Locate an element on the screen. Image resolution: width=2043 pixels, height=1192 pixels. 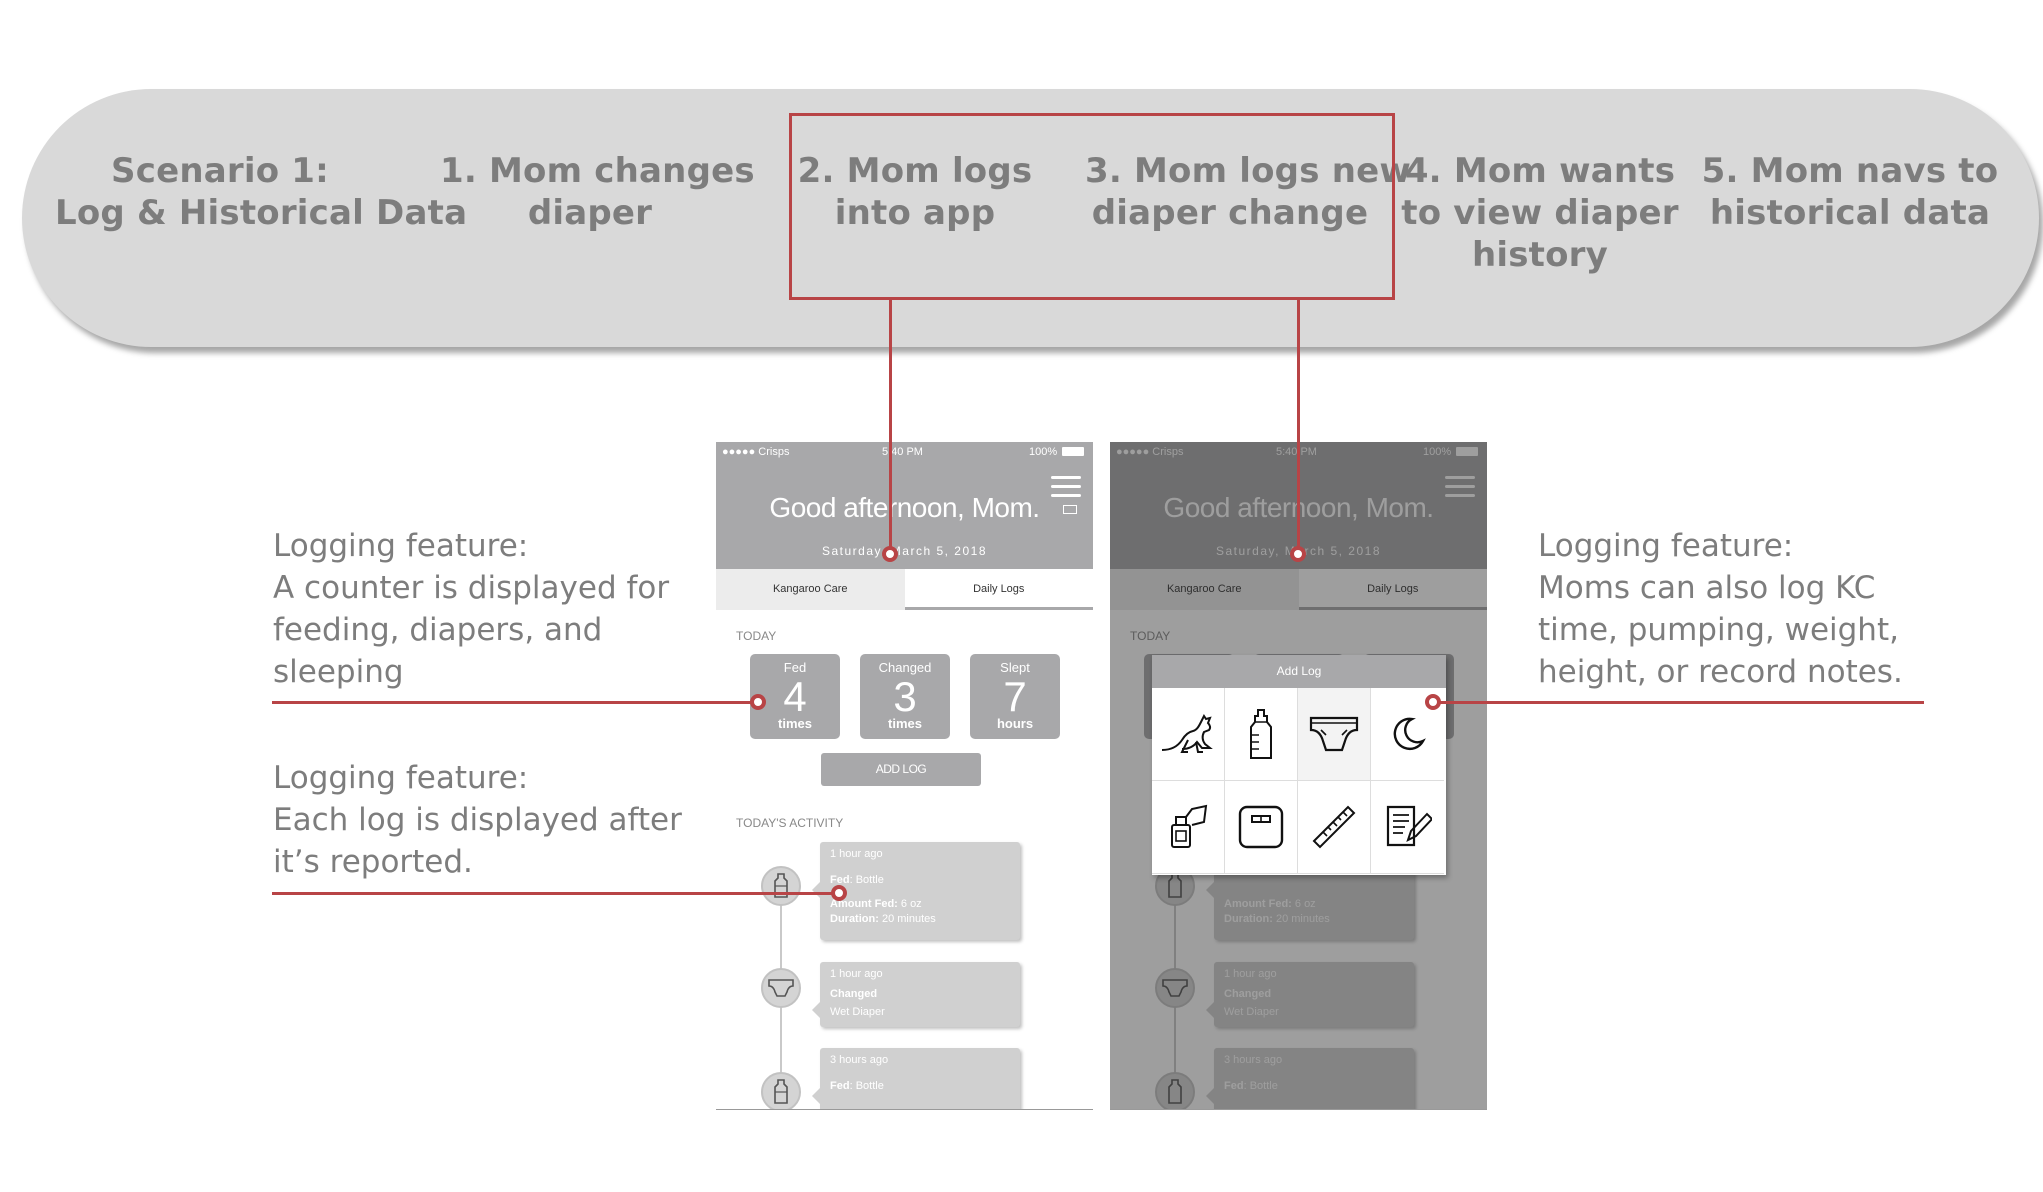
pump-icon is located at coordinates (1188, 827).